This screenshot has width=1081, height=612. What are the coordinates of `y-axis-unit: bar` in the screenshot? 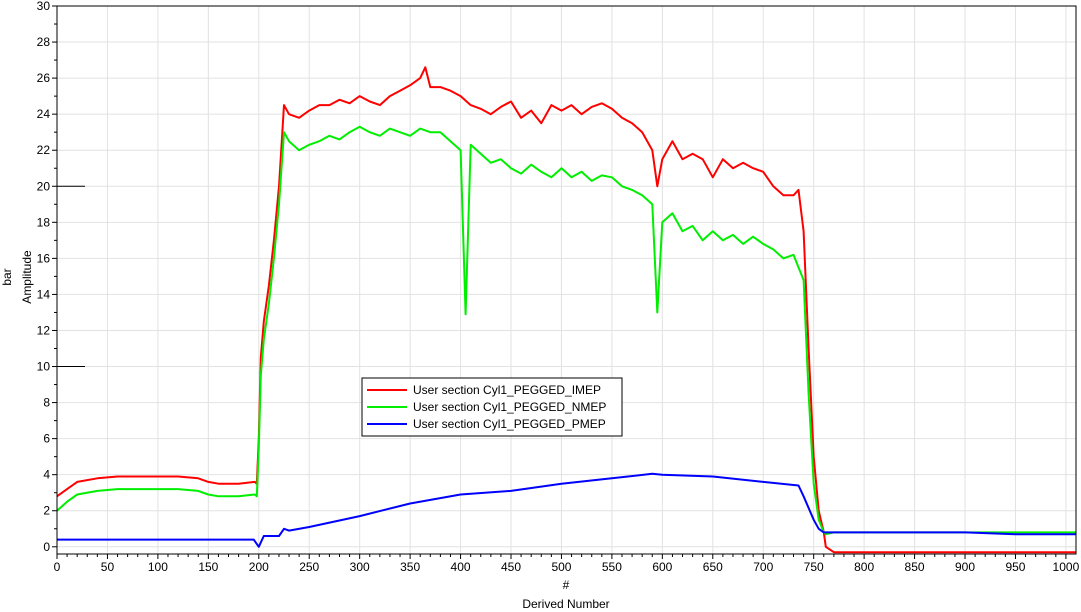 It's located at (7, 276).